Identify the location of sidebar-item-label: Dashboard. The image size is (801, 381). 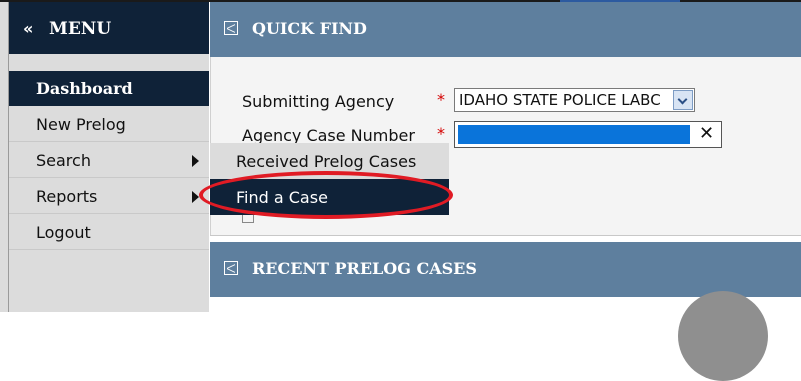
(84, 88).